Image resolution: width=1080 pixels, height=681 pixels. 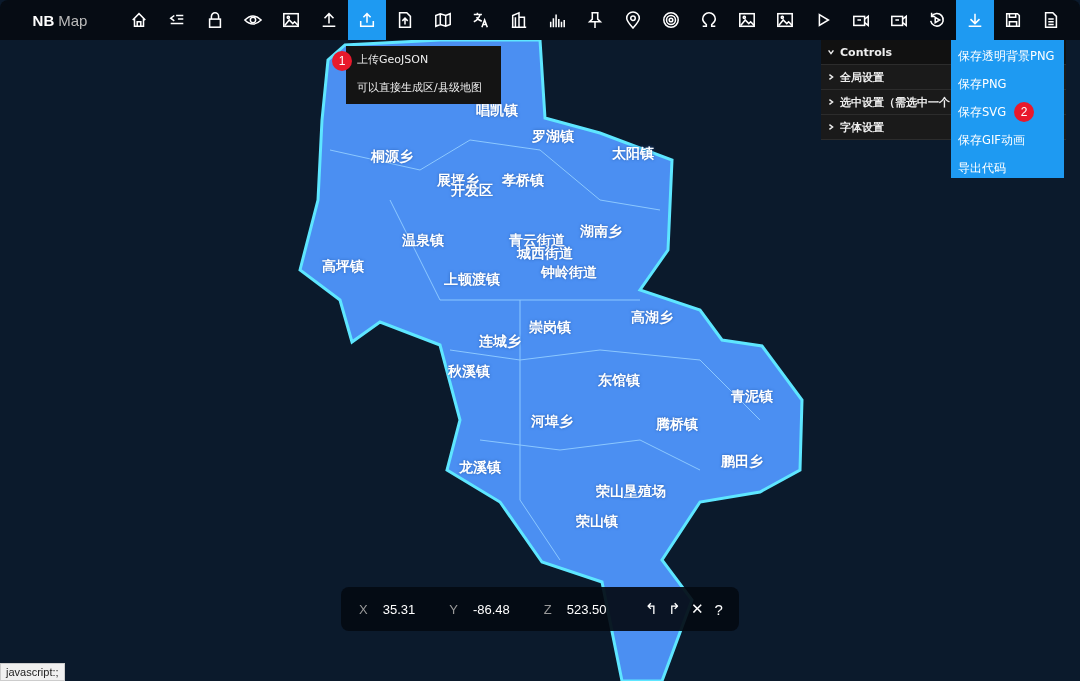 I want to click on tooltip-description: 可以直接生成区/县级地图, so click(x=420, y=87).